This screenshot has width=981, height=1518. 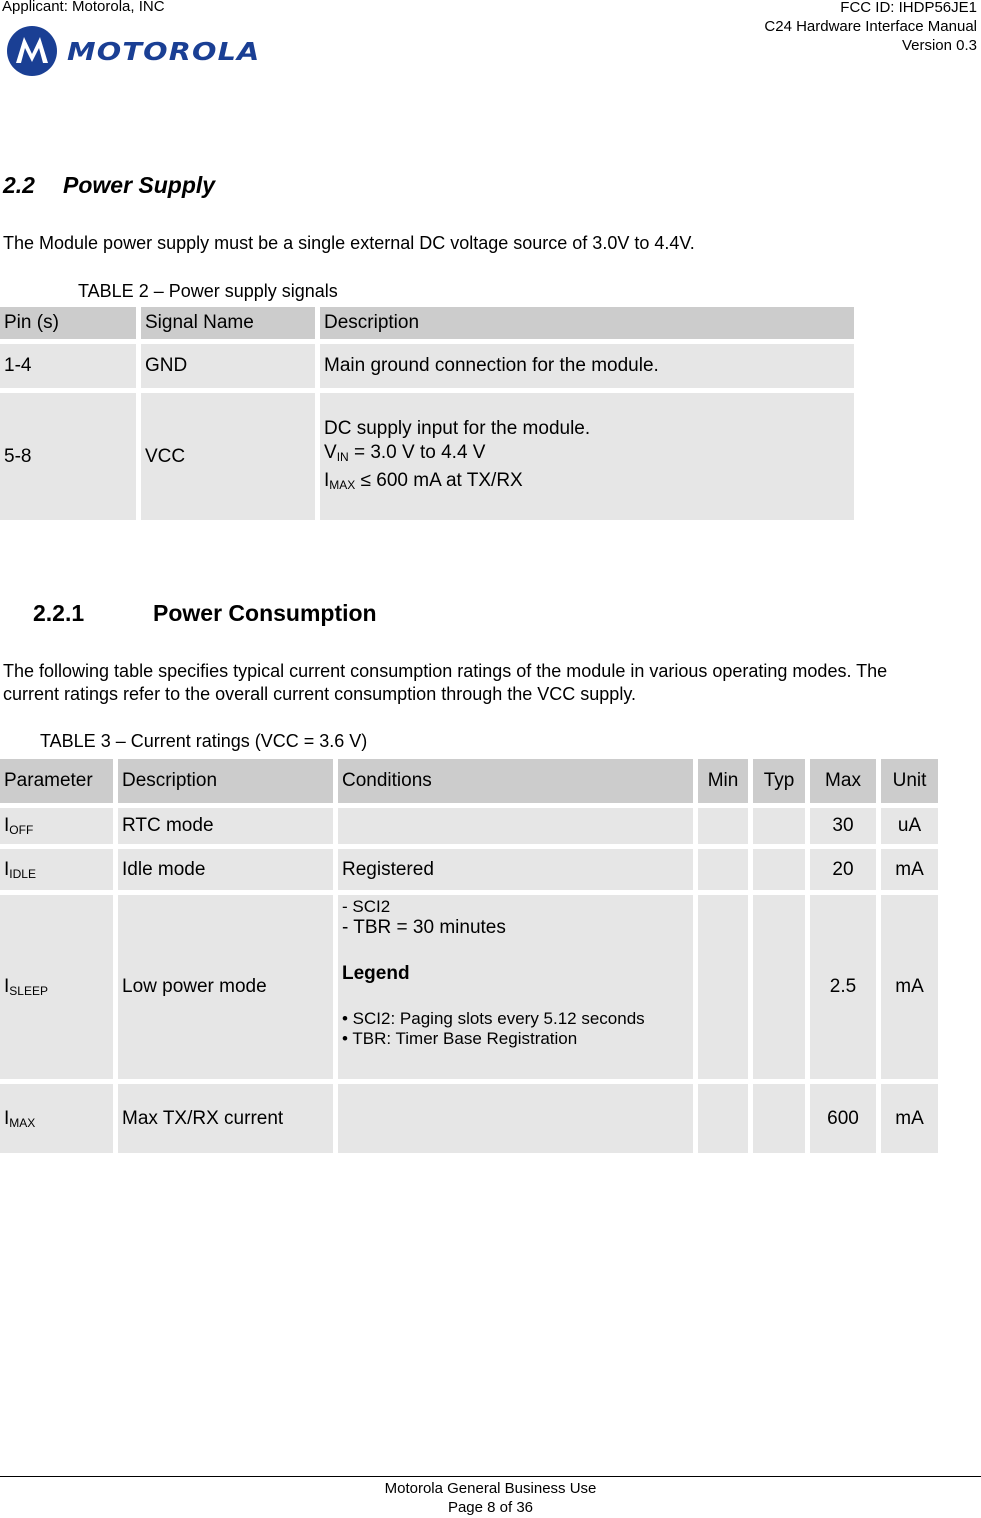 What do you see at coordinates (56, 869) in the screenshot?
I see `parameter-cell: IIDLE` at bounding box center [56, 869].